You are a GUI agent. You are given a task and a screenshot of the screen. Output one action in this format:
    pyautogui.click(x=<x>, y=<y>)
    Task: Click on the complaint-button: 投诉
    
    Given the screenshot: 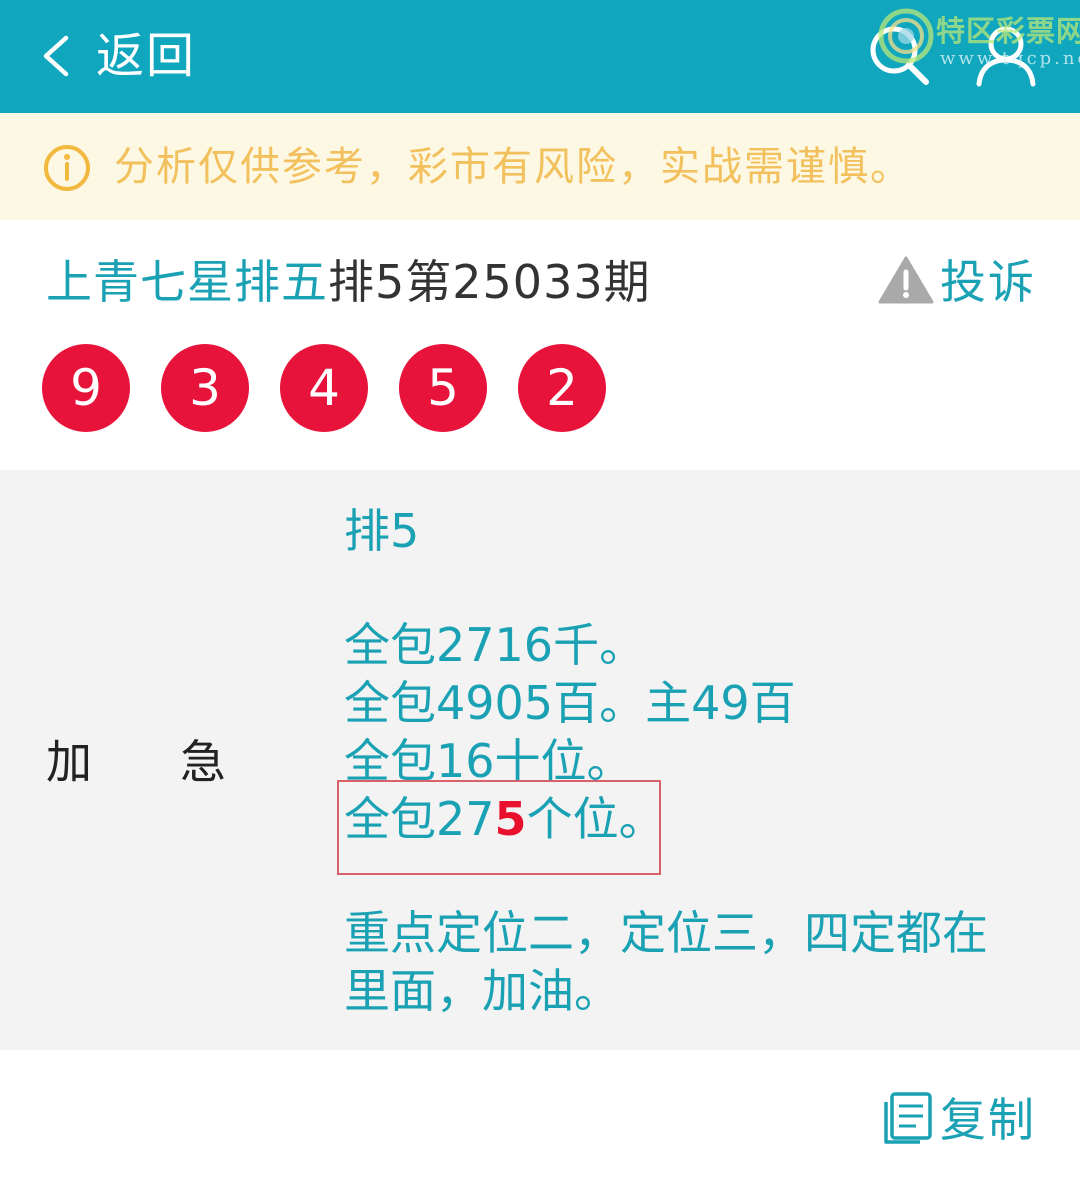 What is the action you would take?
    pyautogui.click(x=957, y=282)
    